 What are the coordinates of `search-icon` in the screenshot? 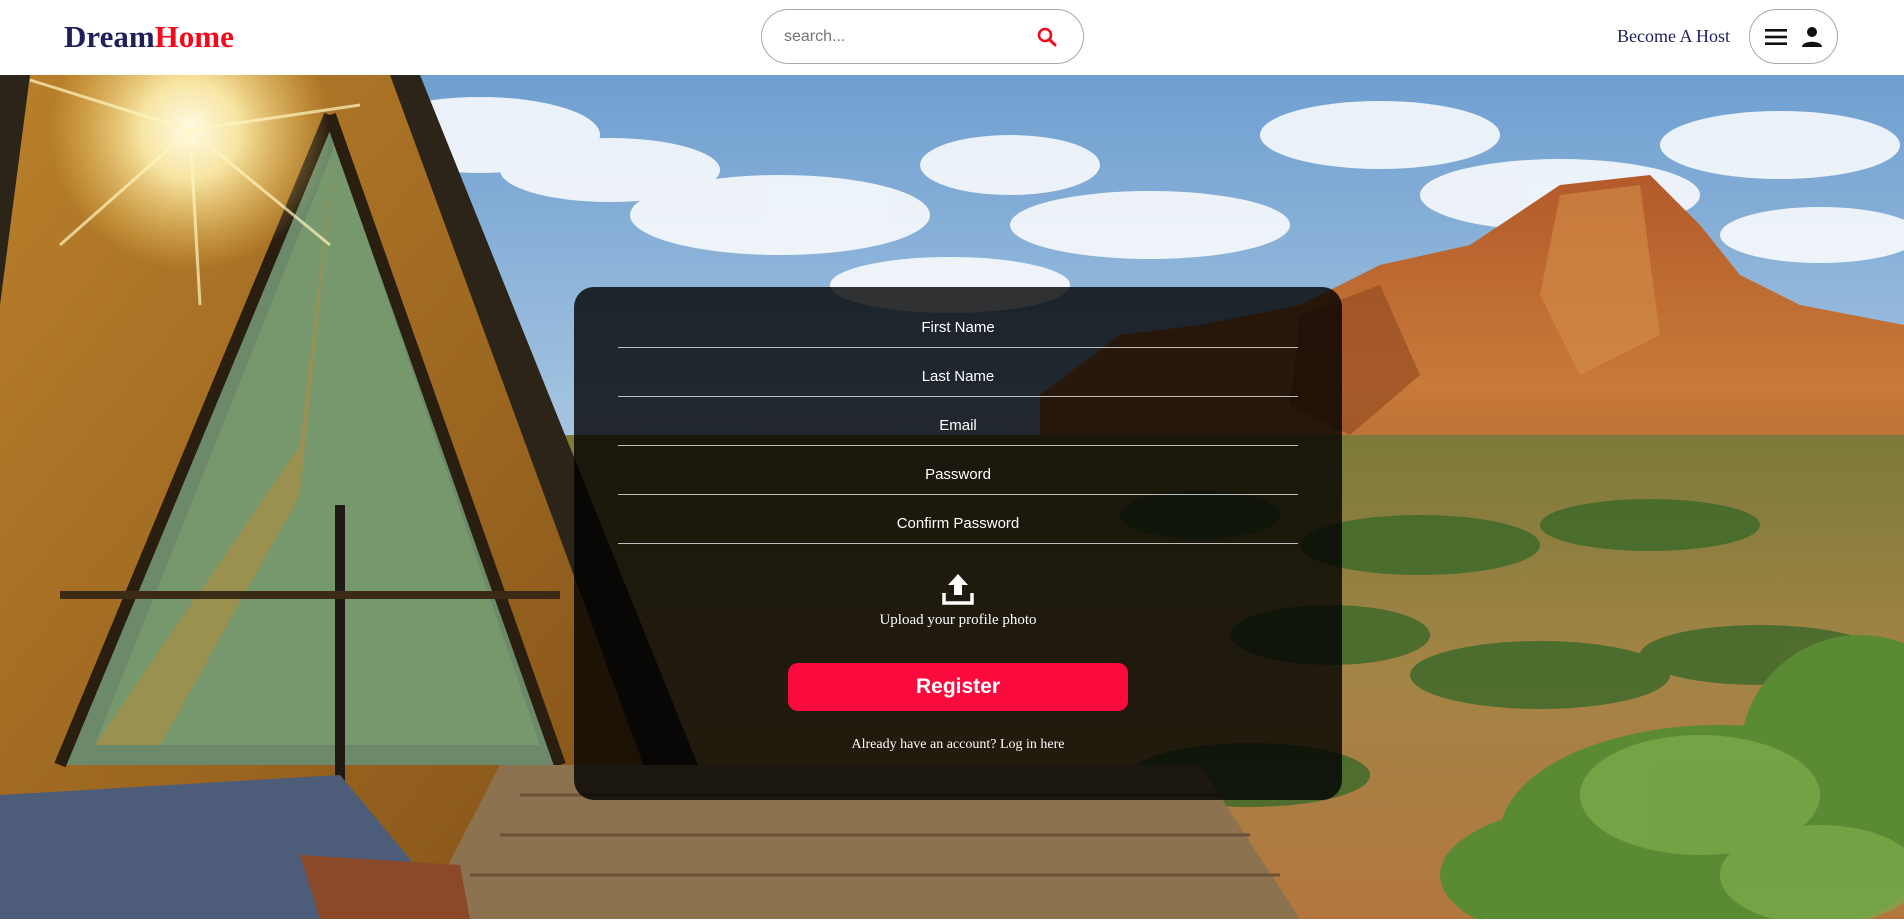 It's located at (1047, 37).